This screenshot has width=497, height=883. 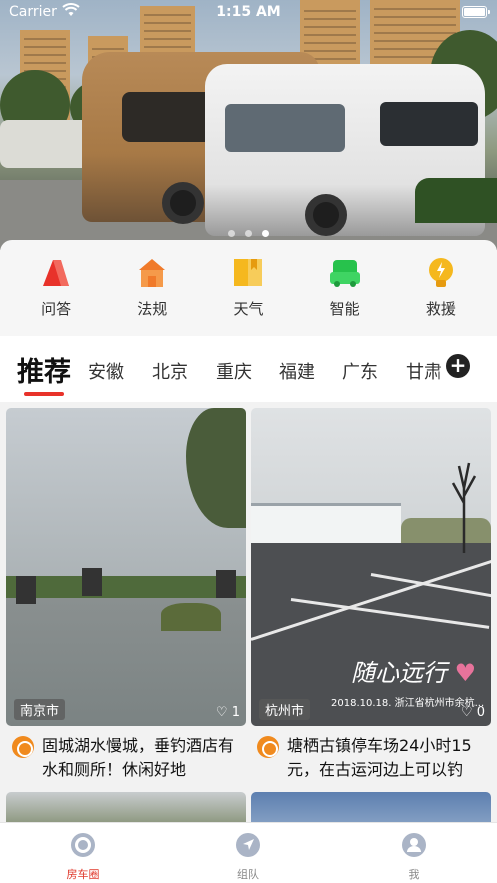 I want to click on bottom-tab-bar: 房车圈 组队 我, so click(x=248, y=852).